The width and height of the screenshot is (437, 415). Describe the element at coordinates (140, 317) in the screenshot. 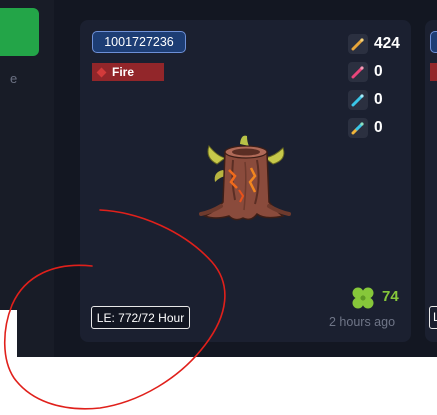

I see `le-badge: LE: 772/72 Hour` at that location.